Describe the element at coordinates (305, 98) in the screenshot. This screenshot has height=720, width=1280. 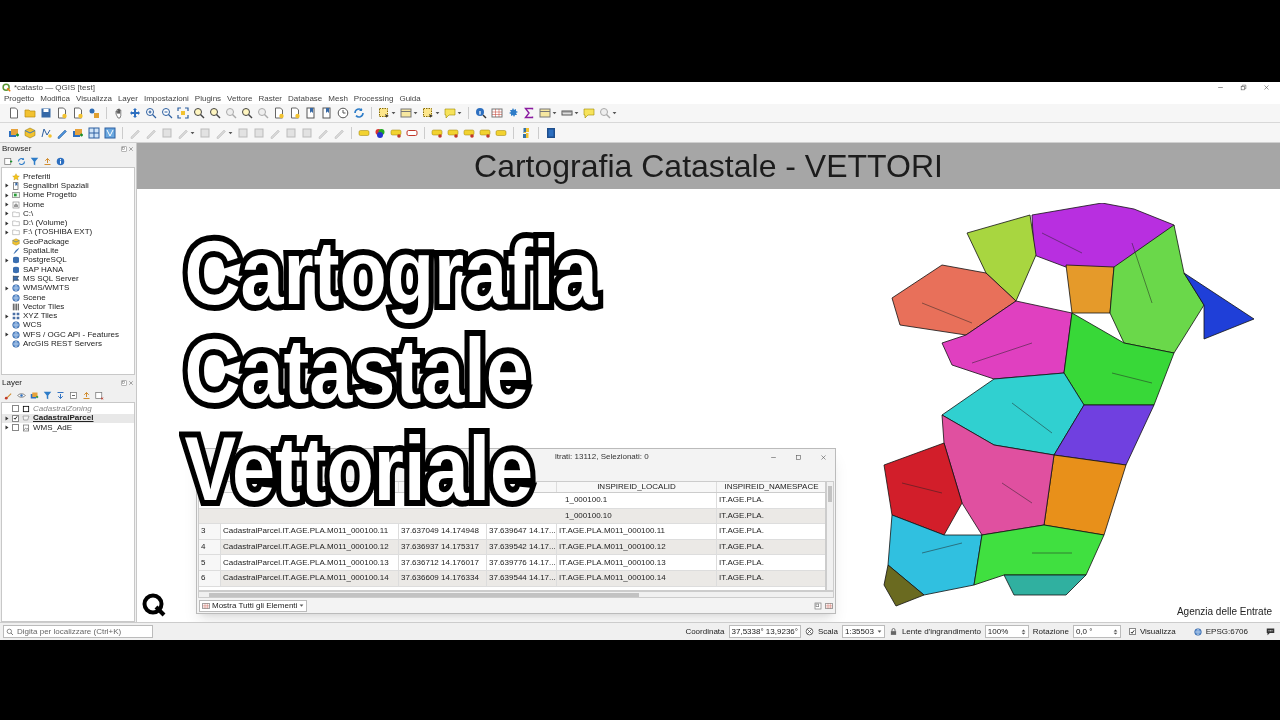
I see `menu-item: Database` at that location.